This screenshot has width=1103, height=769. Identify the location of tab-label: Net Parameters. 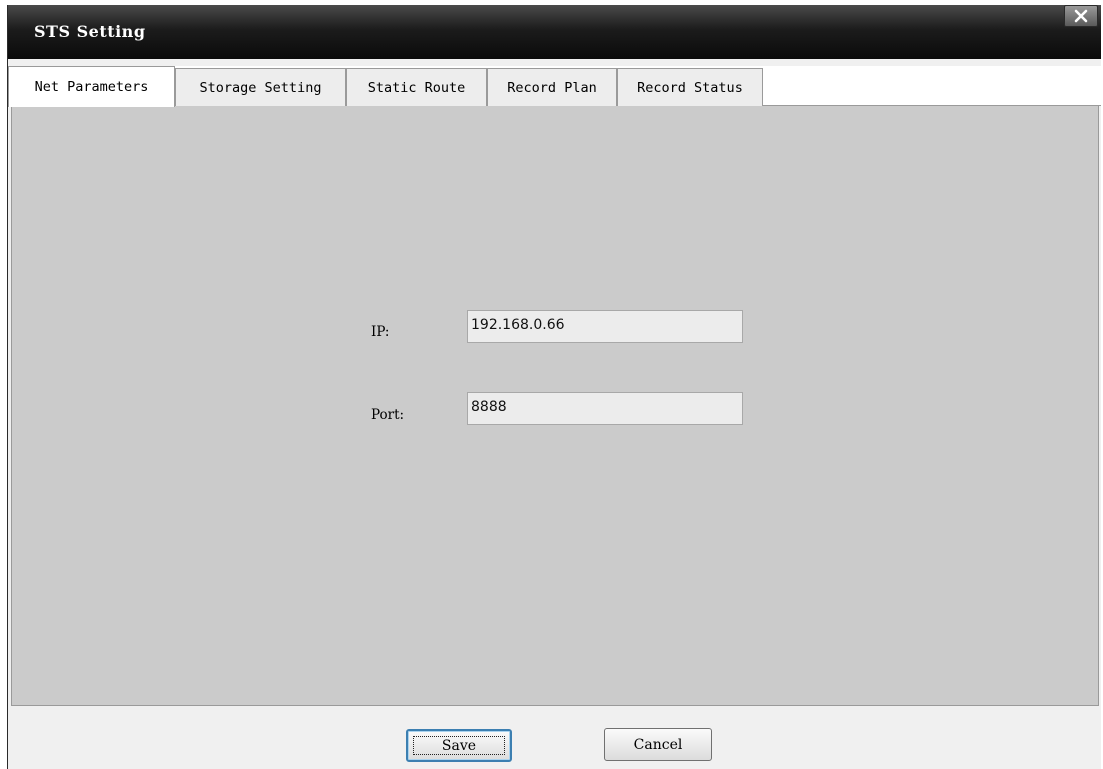
(91, 87).